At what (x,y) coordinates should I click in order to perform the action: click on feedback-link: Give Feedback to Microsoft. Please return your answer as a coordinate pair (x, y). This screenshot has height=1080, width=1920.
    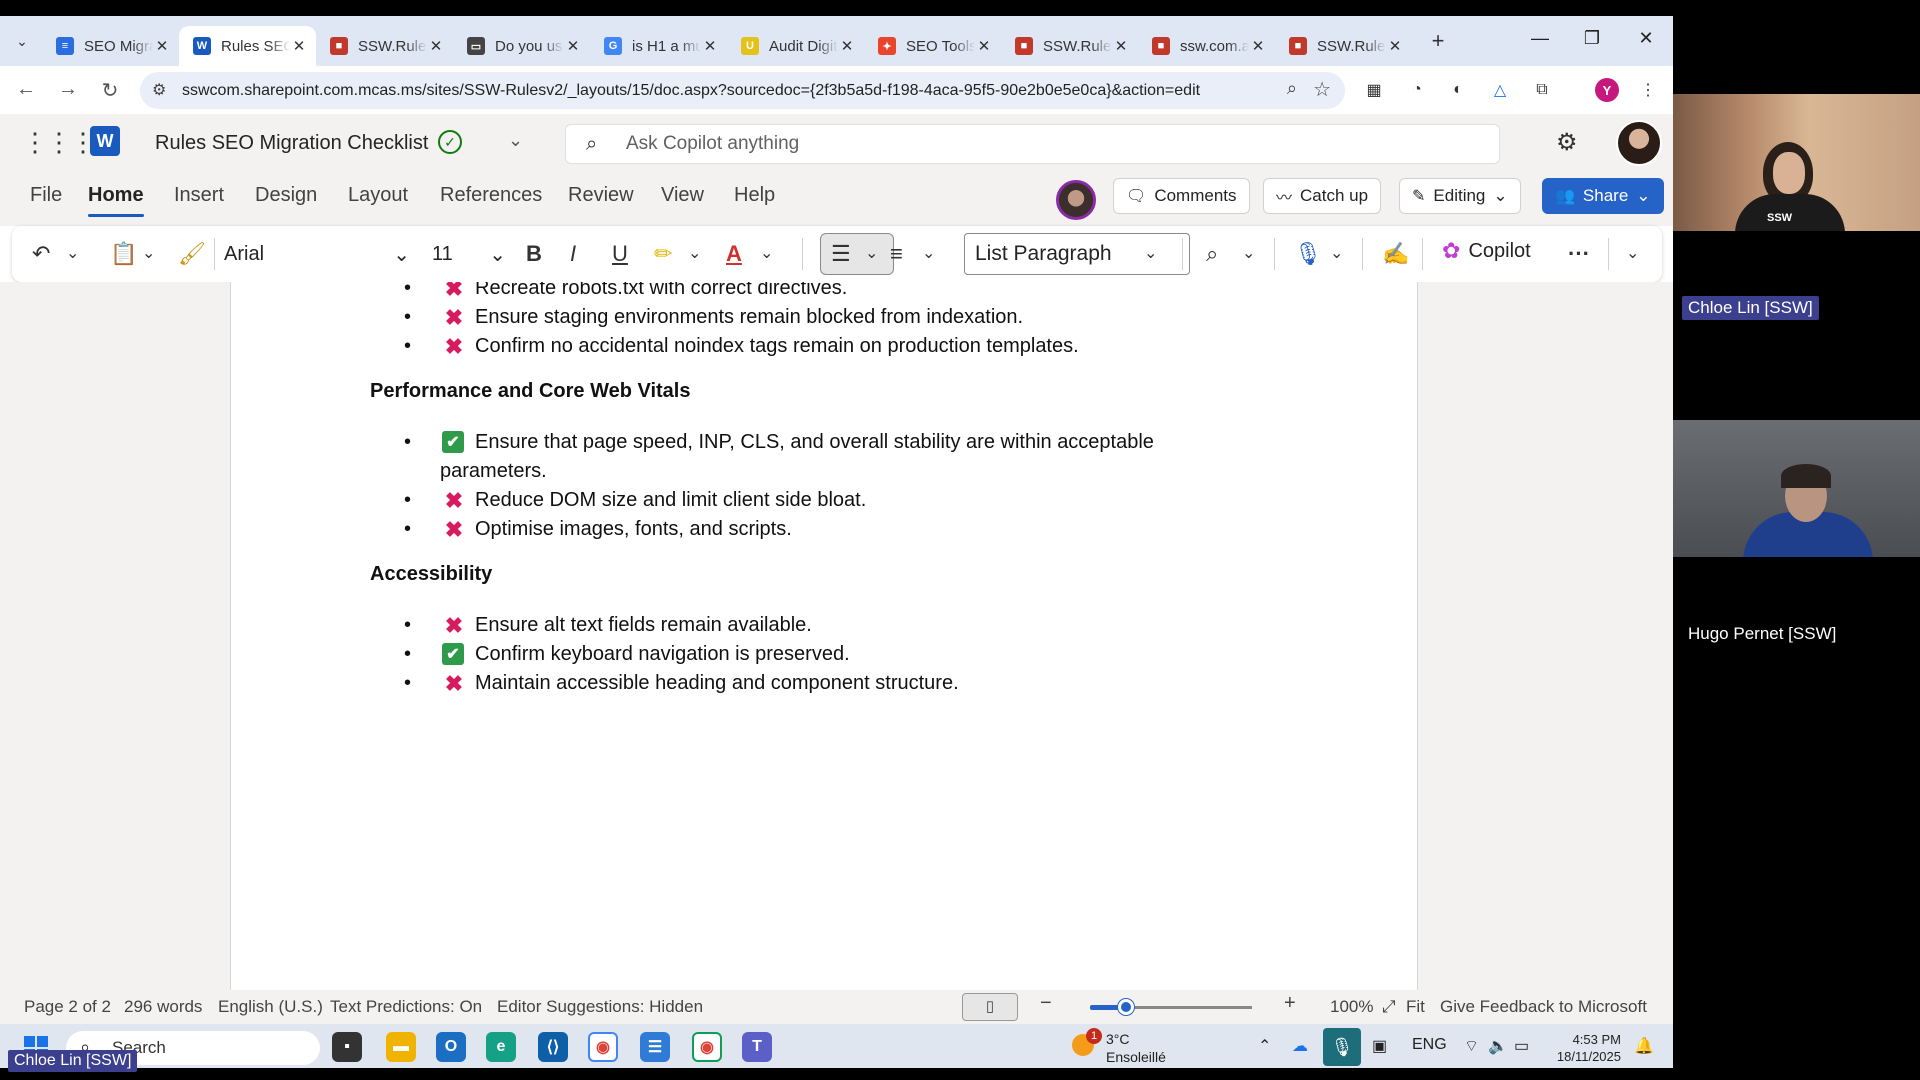
    Looking at the image, I should click on (1543, 1007).